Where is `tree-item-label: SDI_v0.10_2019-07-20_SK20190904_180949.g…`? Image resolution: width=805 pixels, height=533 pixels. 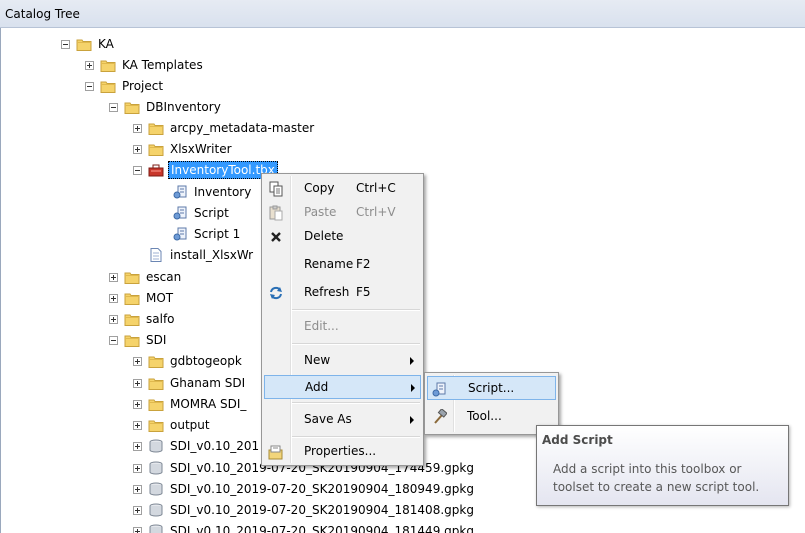 tree-item-label: SDI_v0.10_2019-07-20_SK20190904_180949.g… is located at coordinates (322, 489).